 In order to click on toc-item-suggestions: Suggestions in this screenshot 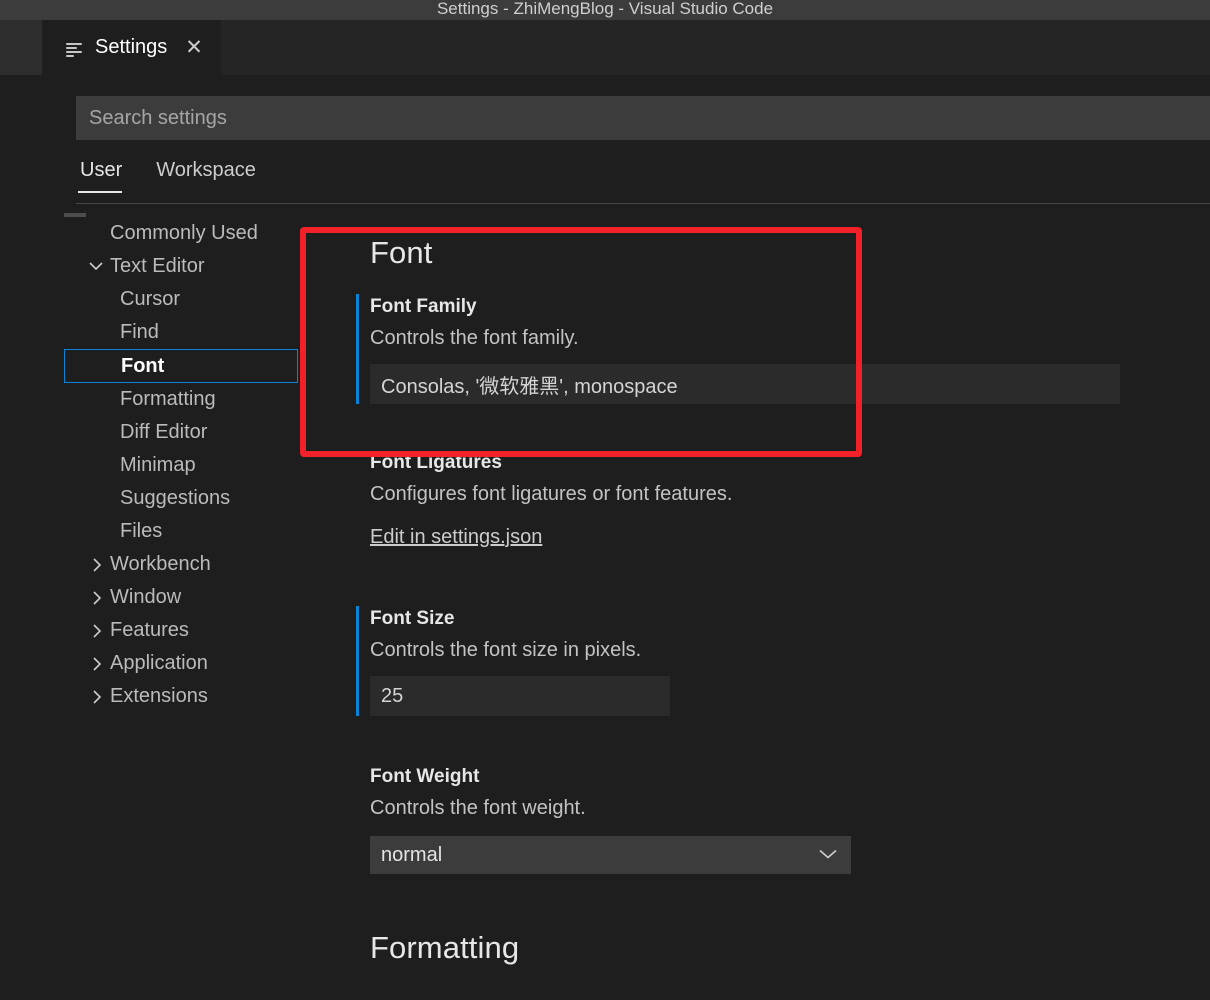, I will do `click(181, 498)`.